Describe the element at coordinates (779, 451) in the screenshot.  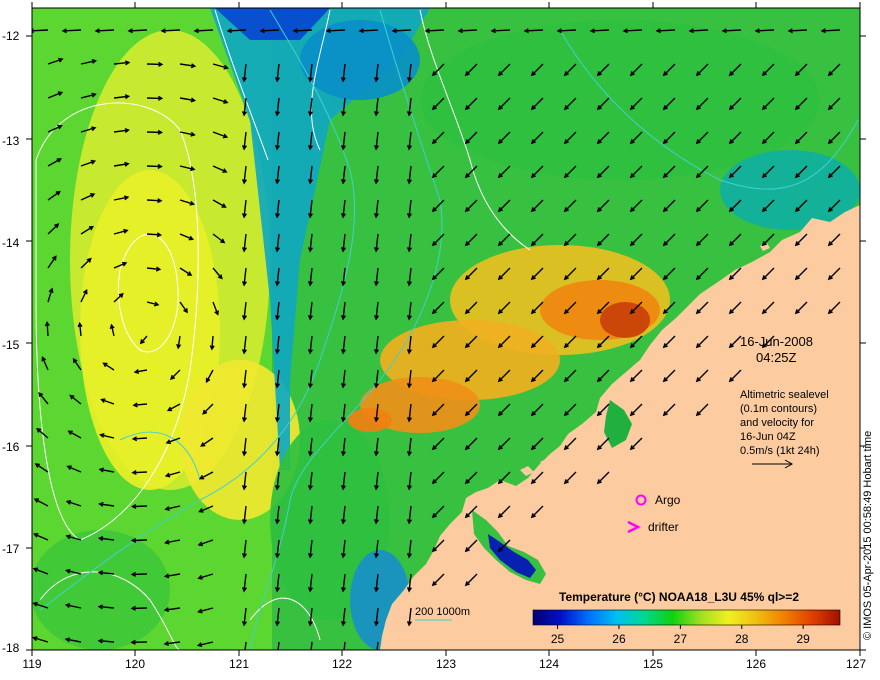
I see `info-line: 0.5m/s (1kt 24h)` at that location.